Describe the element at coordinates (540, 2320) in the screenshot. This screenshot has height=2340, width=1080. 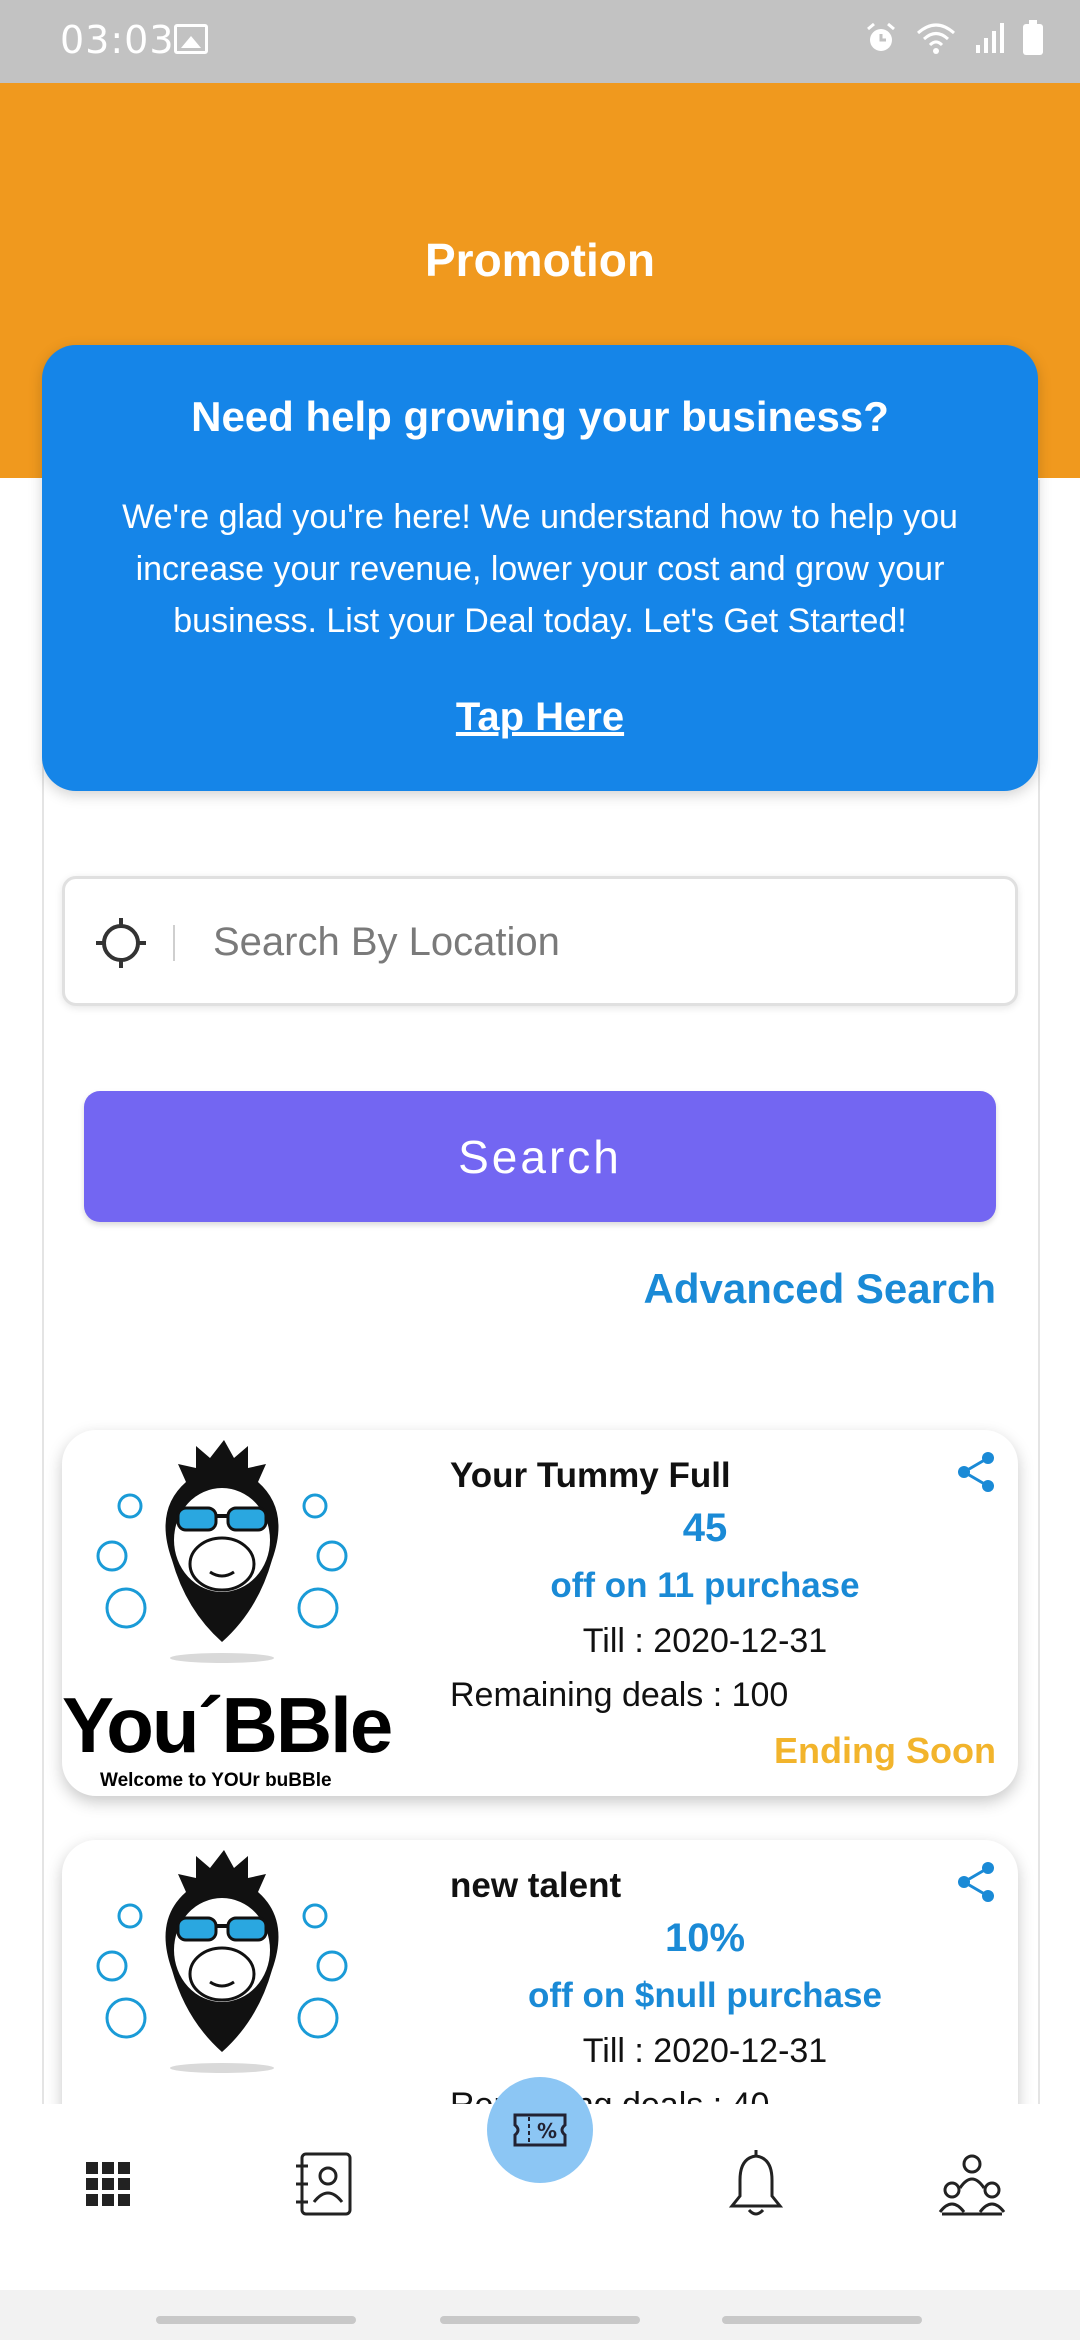
I see `home-bar` at that location.